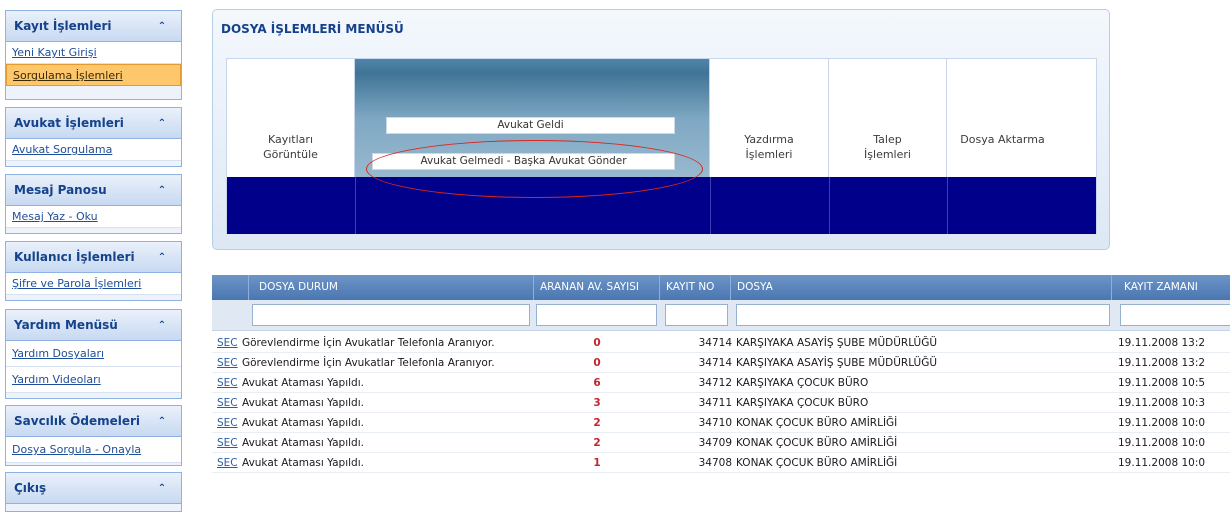  What do you see at coordinates (921, 287) in the screenshot?
I see `grid-header-dosya: DOSYA` at bounding box center [921, 287].